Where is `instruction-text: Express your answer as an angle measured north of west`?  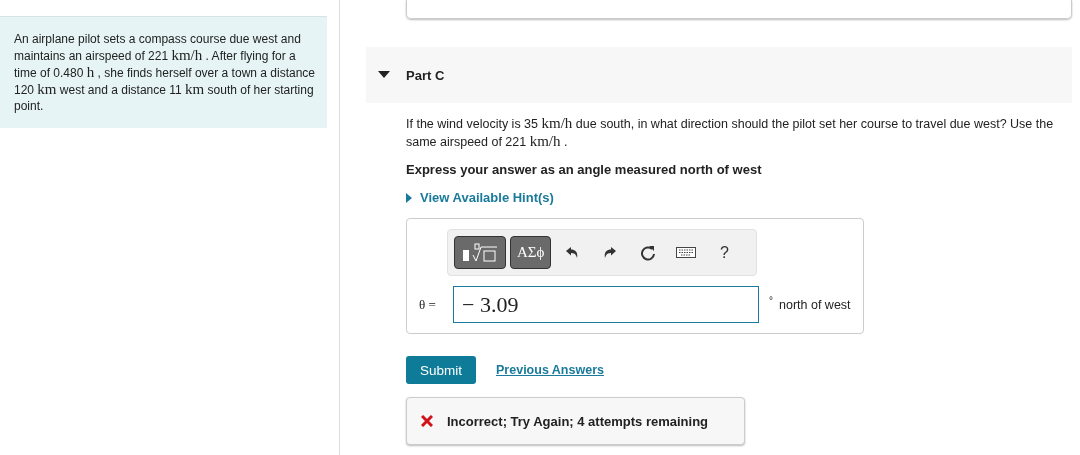 instruction-text: Express your answer as an angle measured north of west is located at coordinates (584, 169).